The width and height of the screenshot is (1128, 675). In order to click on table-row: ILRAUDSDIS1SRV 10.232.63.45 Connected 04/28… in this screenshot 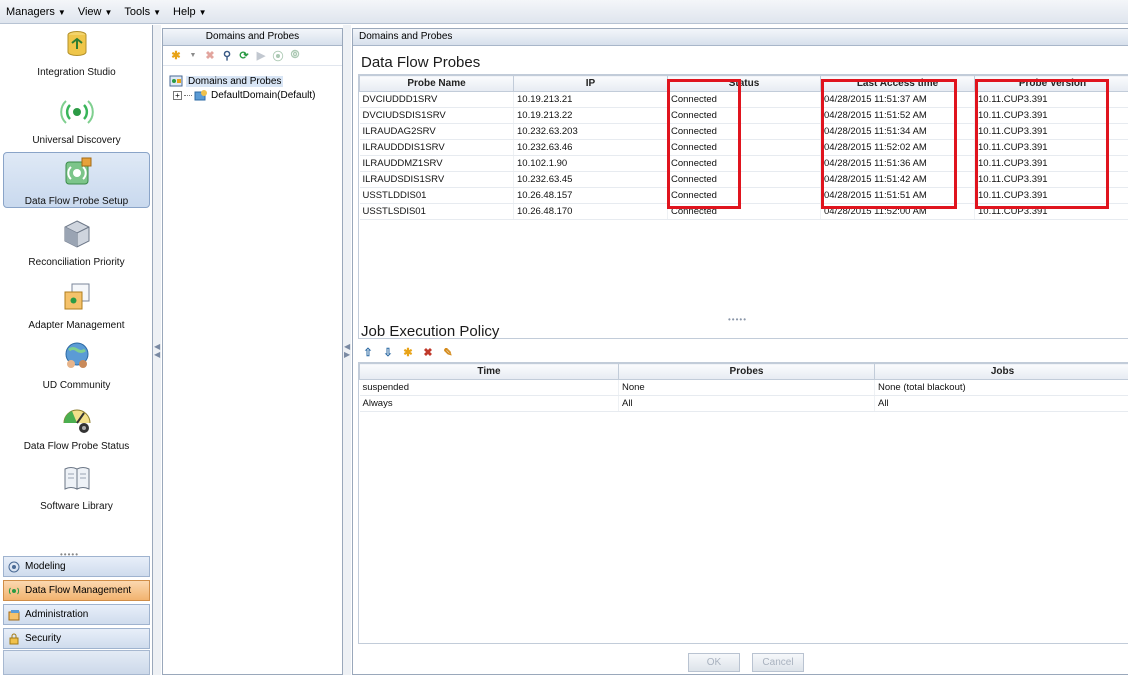, I will do `click(743, 179)`.